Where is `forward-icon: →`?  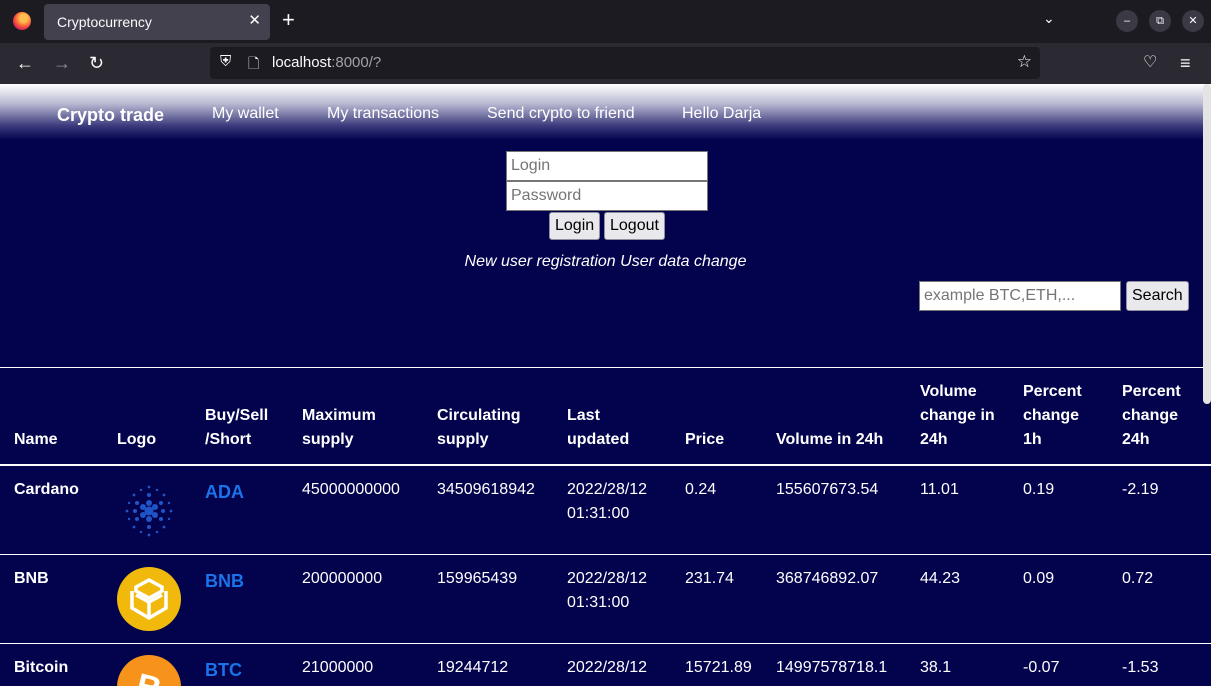 forward-icon: → is located at coordinates (62, 63).